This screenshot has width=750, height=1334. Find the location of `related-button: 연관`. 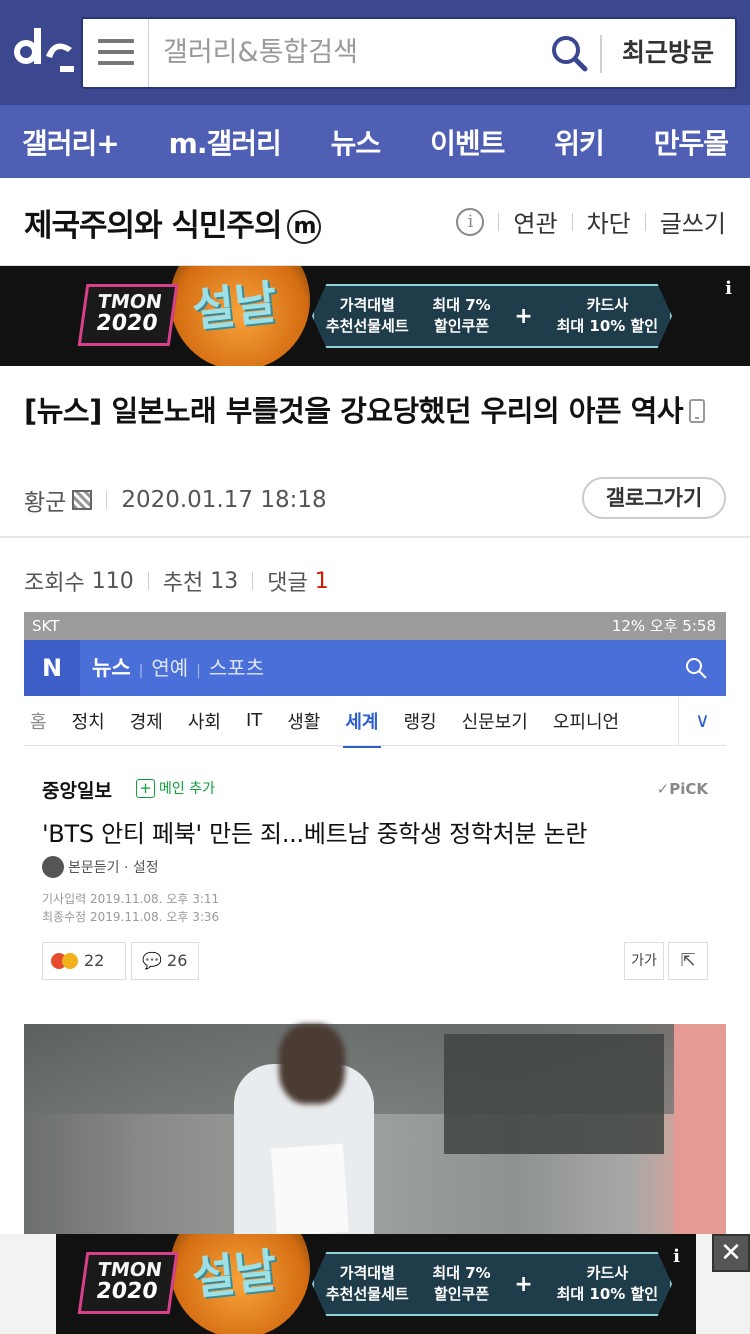

related-button: 연관 is located at coordinates (535, 221).